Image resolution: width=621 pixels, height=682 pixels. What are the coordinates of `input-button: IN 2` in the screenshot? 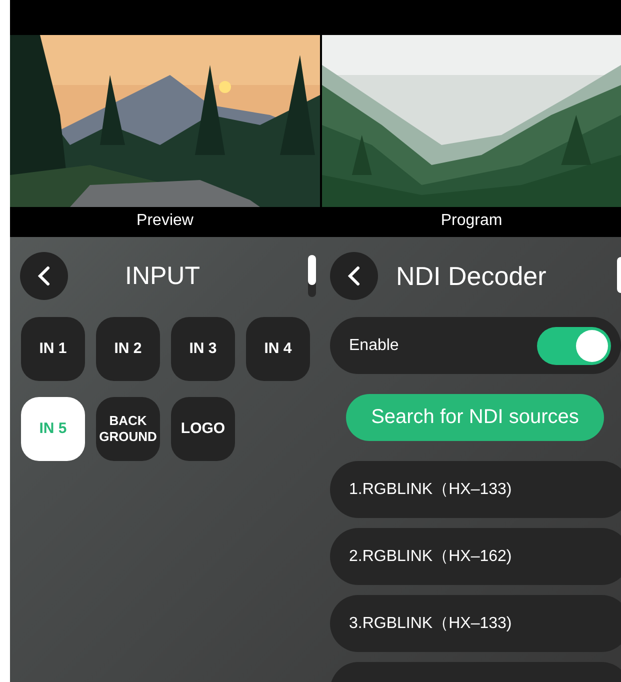 It's located at (128, 349).